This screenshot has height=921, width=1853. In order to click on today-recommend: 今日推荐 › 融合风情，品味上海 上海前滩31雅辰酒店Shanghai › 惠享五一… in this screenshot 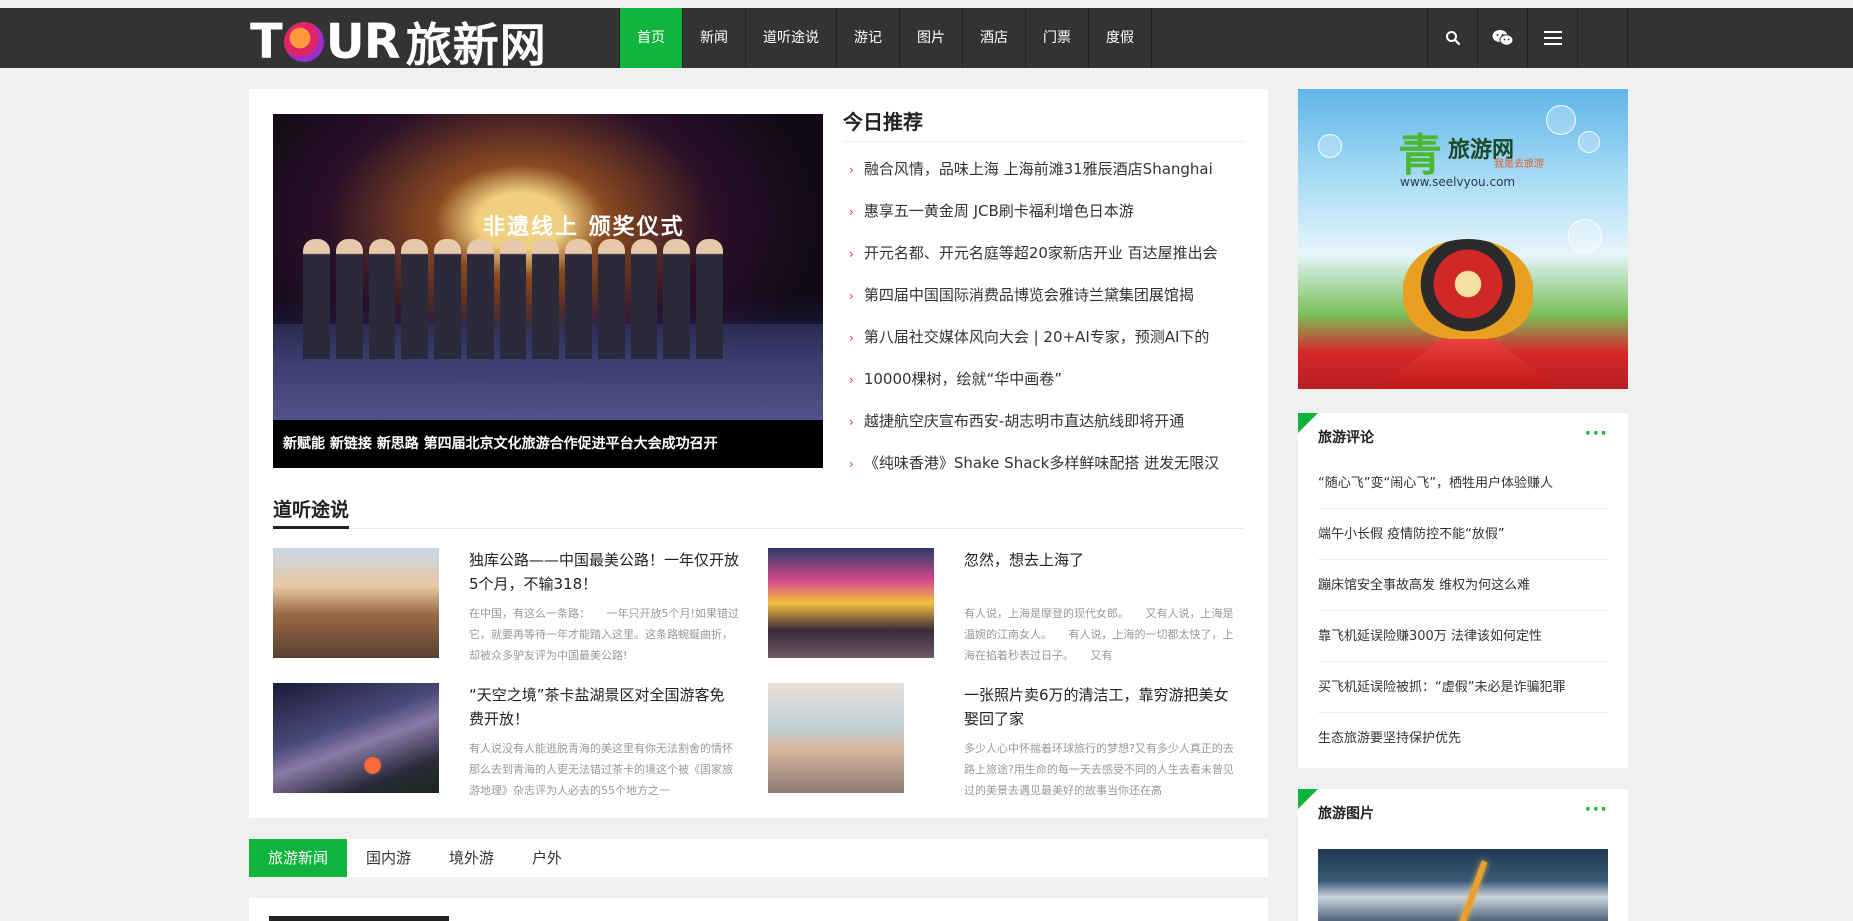, I will do `click(1044, 295)`.